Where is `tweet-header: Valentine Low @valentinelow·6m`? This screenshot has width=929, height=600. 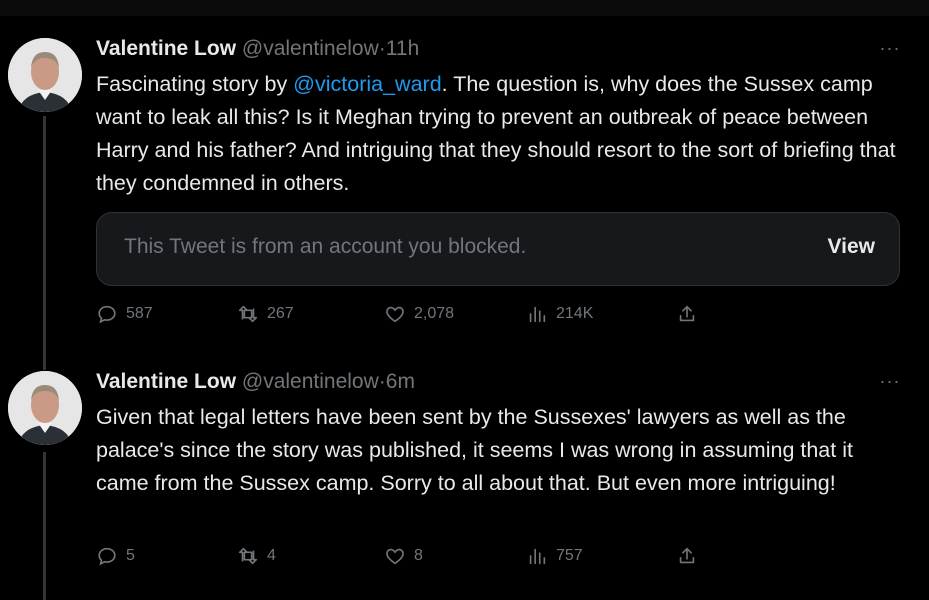 tweet-header: Valentine Low @valentinelow·6m is located at coordinates (255, 382).